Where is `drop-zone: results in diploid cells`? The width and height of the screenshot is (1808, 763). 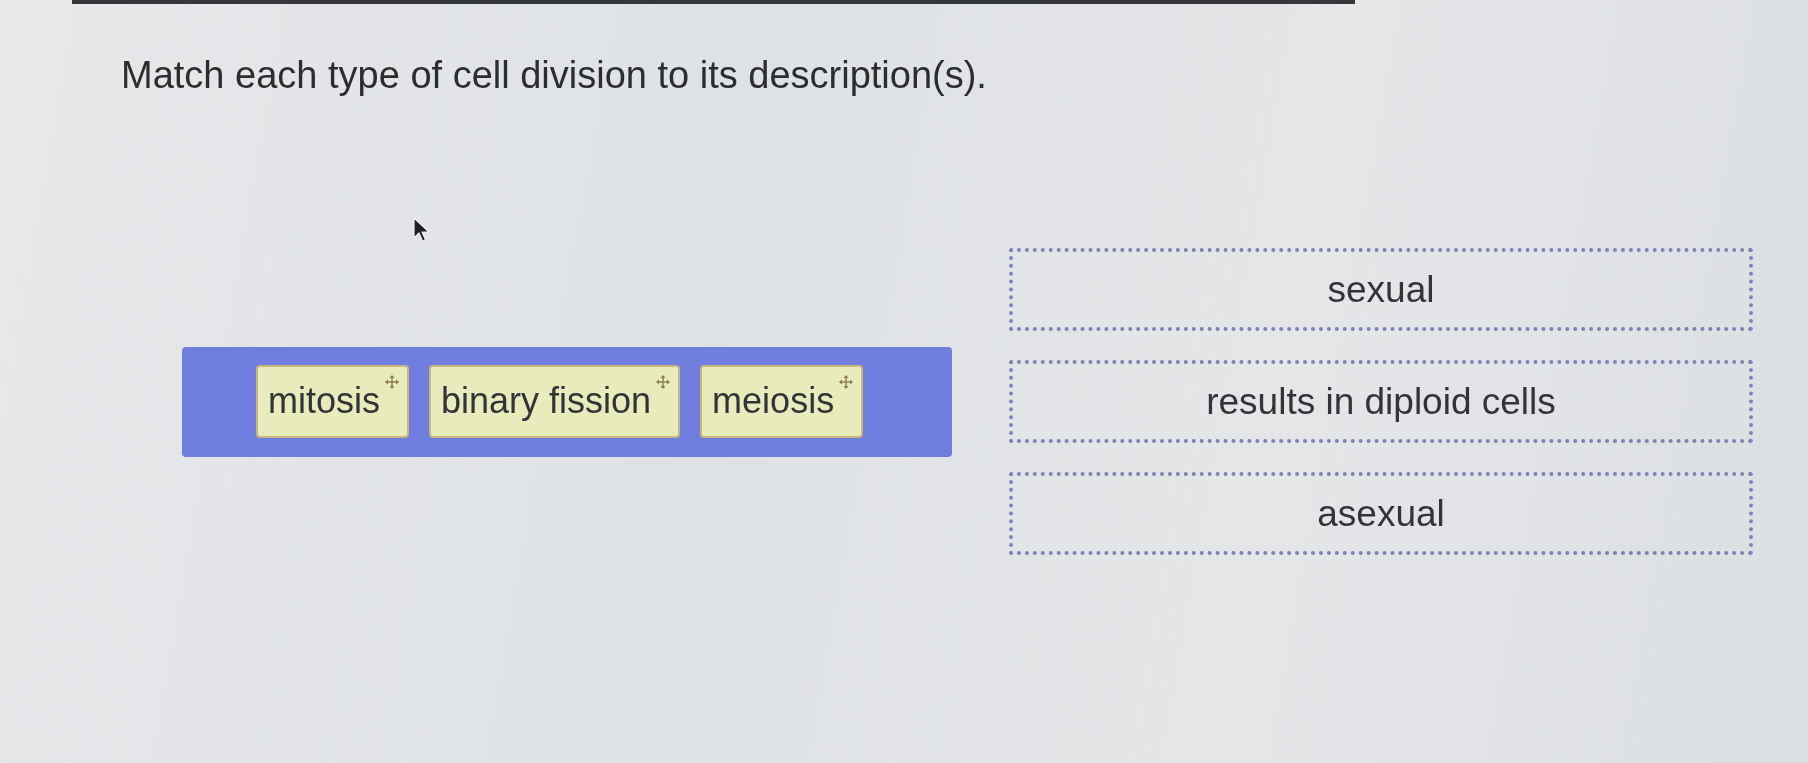
drop-zone: results in diploid cells is located at coordinates (1381, 401).